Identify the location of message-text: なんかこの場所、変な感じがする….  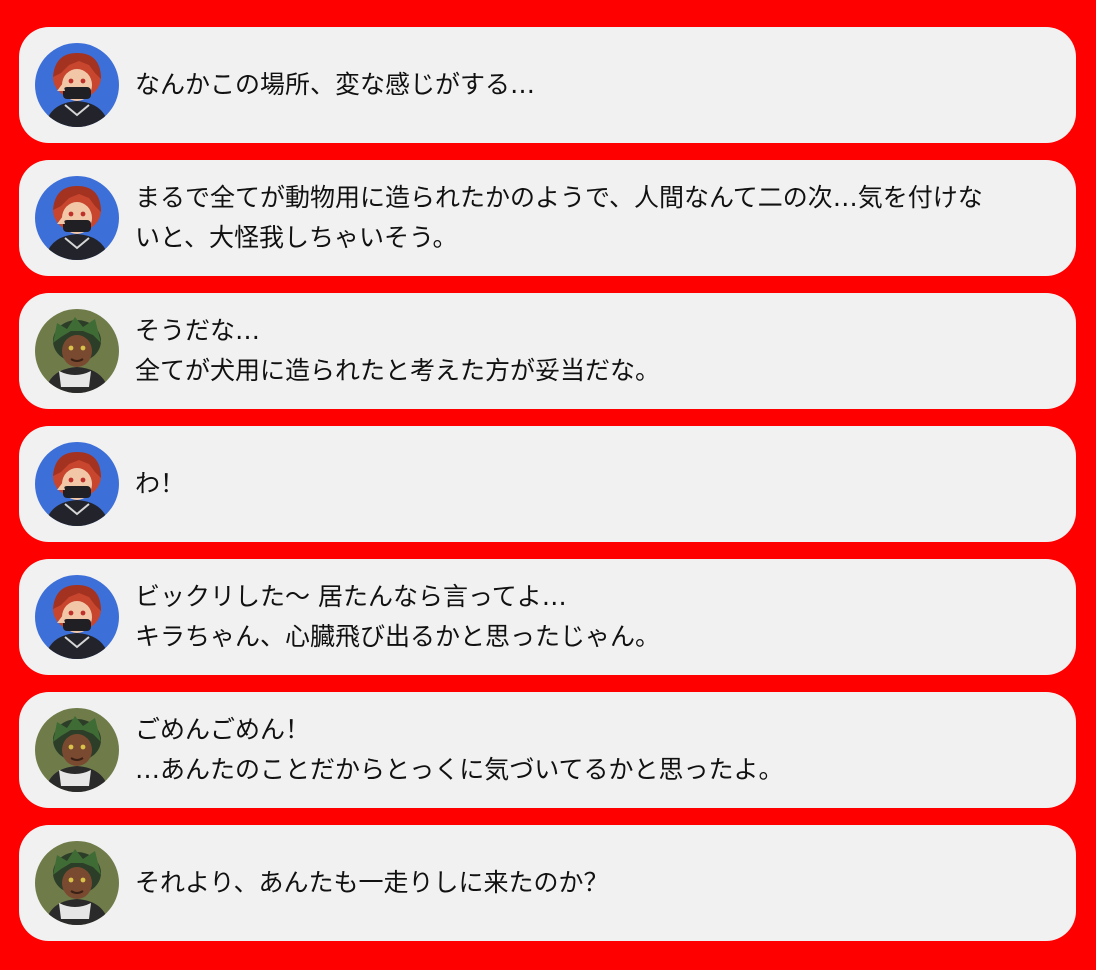
(593, 85).